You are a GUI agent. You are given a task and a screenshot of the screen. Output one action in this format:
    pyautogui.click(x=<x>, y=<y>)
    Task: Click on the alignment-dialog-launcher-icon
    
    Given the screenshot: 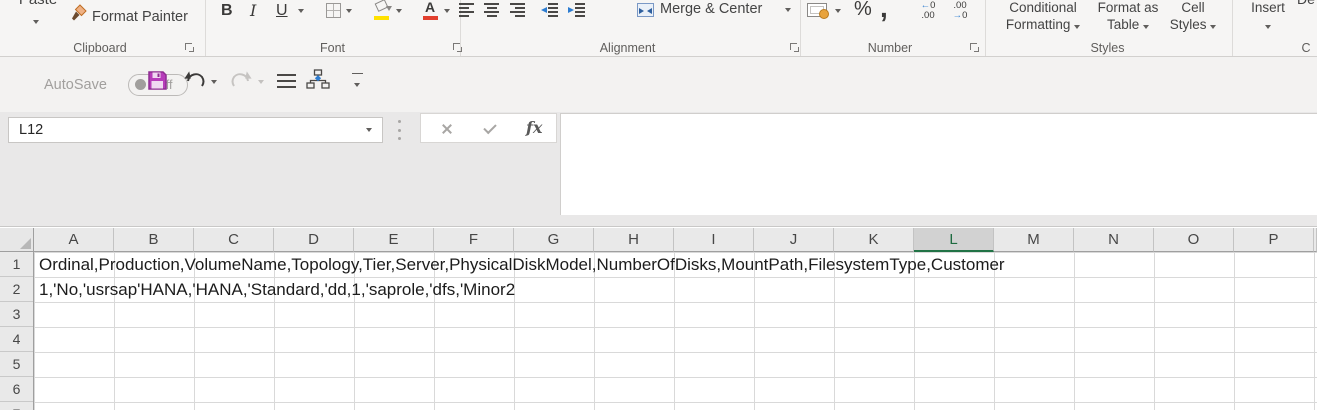 What is the action you would take?
    pyautogui.click(x=794, y=47)
    